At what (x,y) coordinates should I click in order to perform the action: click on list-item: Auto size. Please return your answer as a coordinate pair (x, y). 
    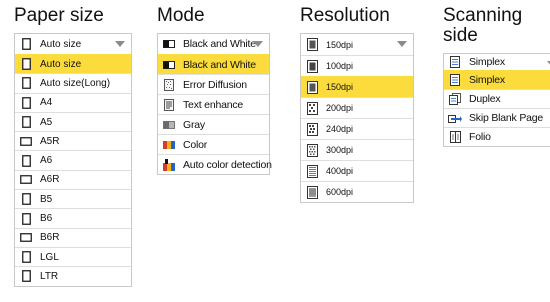
    Looking at the image, I should click on (73, 64).